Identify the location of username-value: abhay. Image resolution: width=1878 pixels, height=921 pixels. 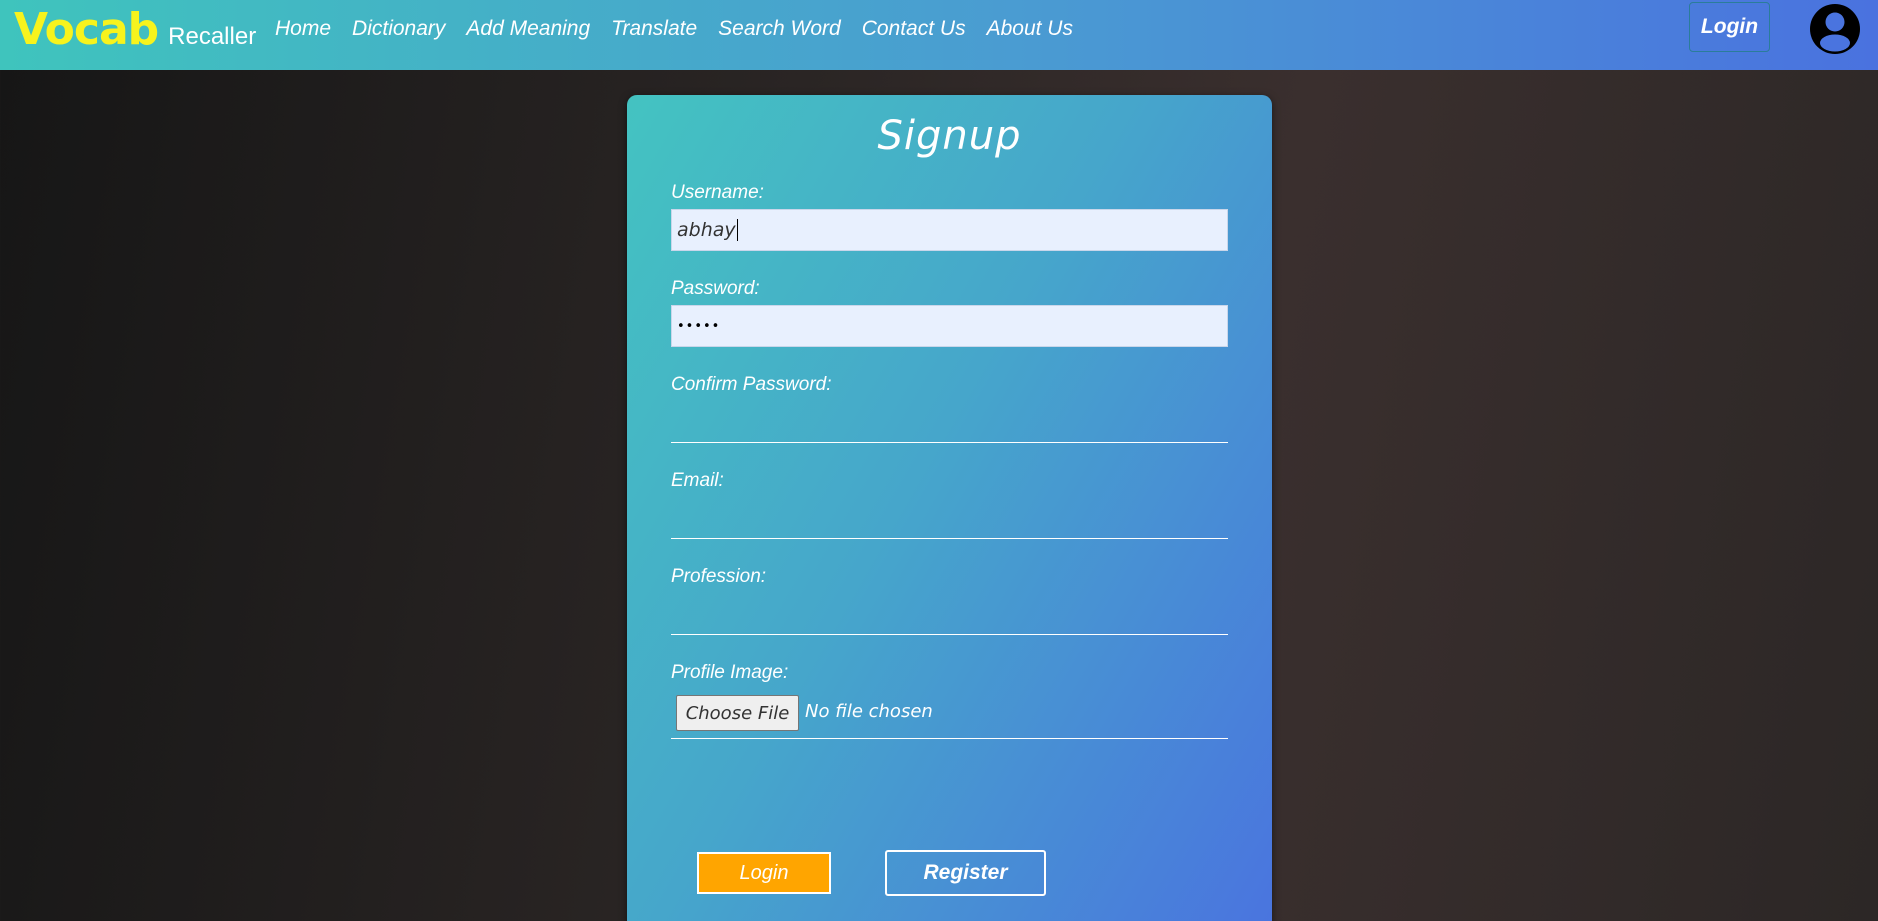
(706, 230).